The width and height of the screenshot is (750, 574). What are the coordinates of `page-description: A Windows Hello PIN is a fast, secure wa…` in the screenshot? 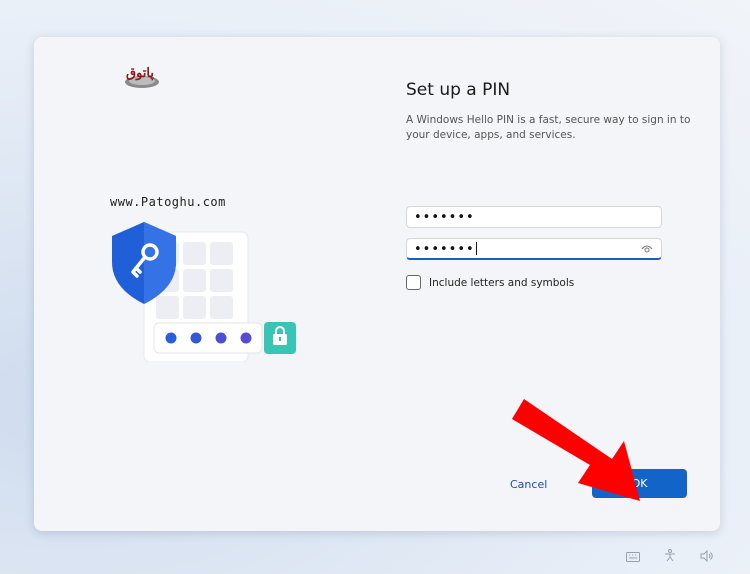 It's located at (548, 127).